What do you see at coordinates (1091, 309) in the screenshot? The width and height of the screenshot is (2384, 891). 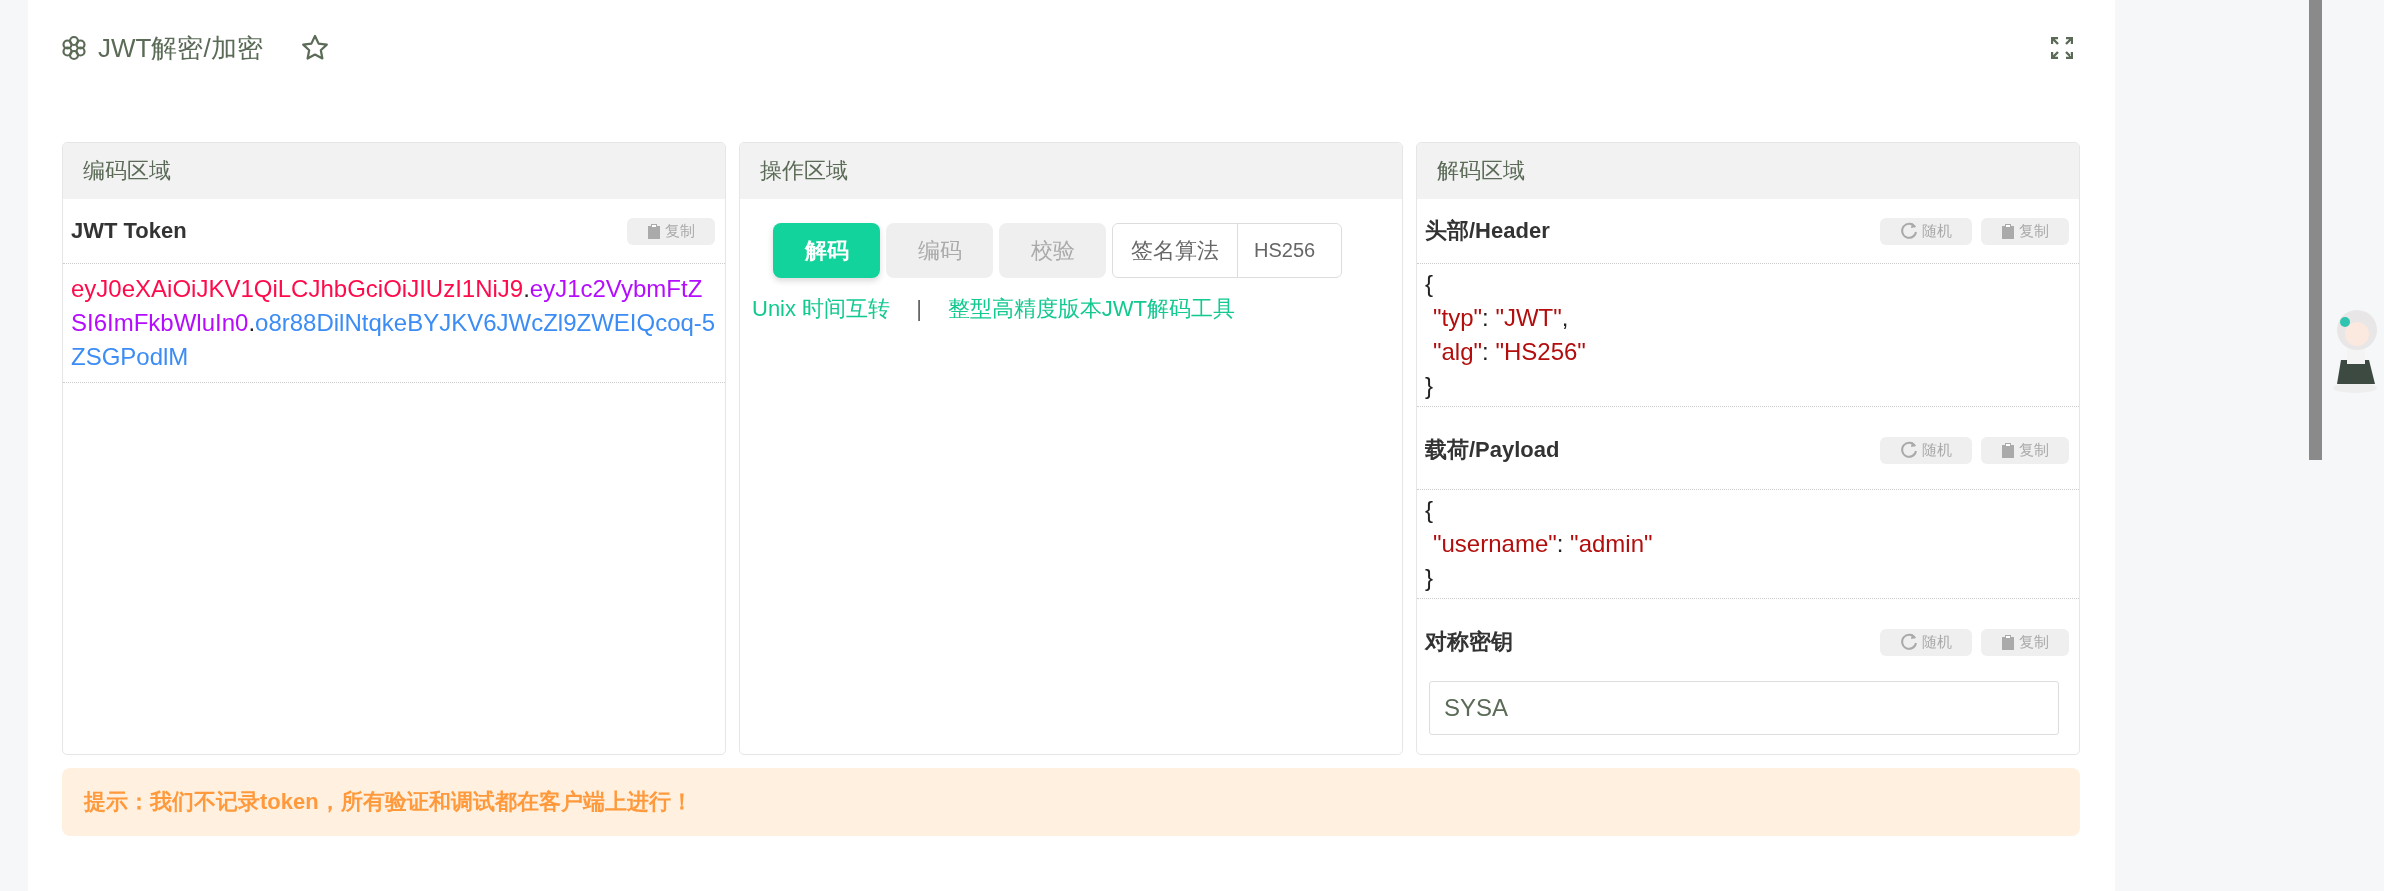 I see `tool-link: 整型高精度版本JWT解码工具` at bounding box center [1091, 309].